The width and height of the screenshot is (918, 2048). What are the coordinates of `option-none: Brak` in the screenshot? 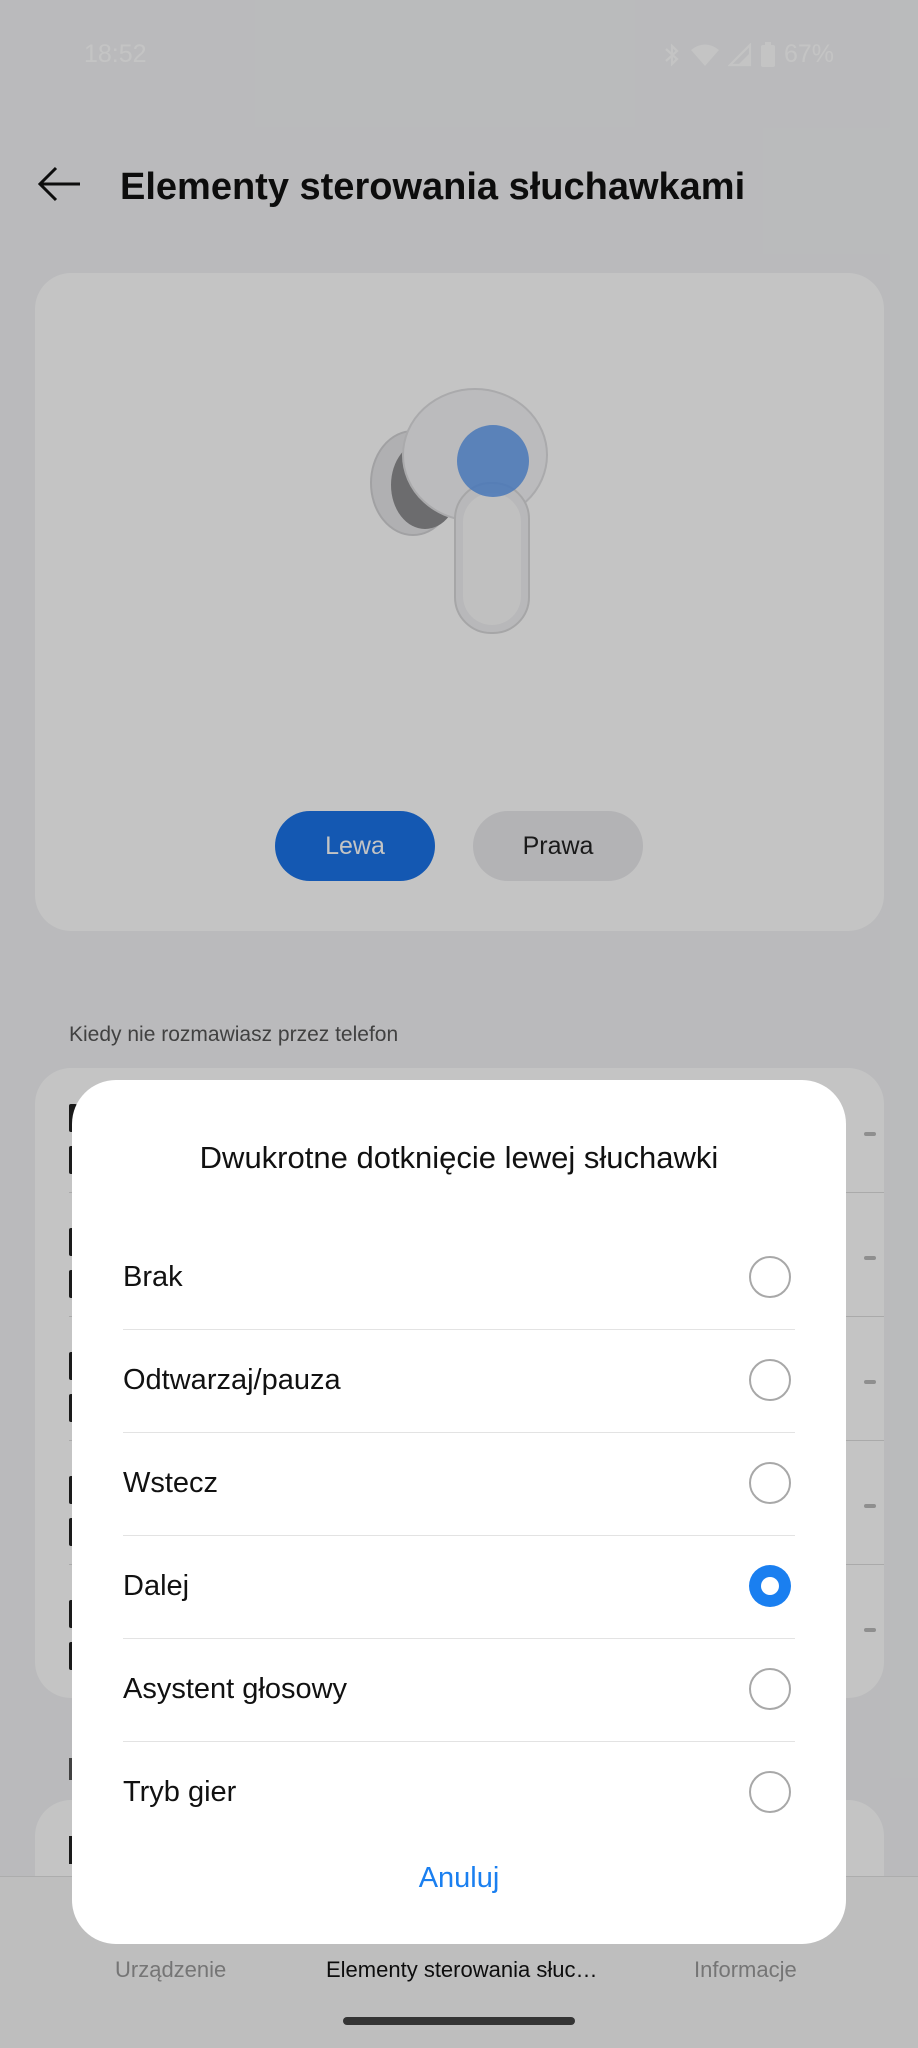 It's located at (459, 1278).